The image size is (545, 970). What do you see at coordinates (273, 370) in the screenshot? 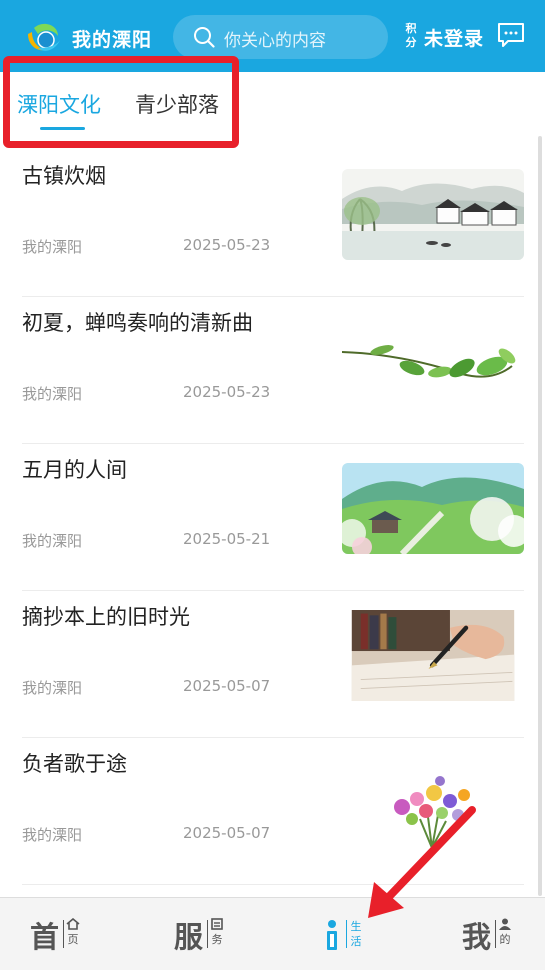
I see `article-item: 初夏，蝉鸣奏响的清新曲 我的溧阳 2025-05-23` at bounding box center [273, 370].